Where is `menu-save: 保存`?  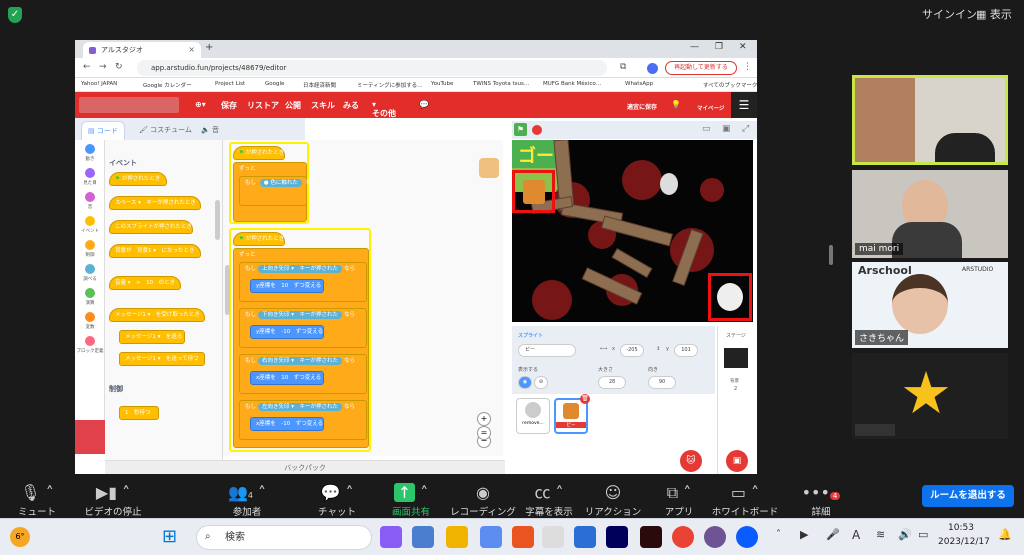 menu-save: 保存 is located at coordinates (229, 105).